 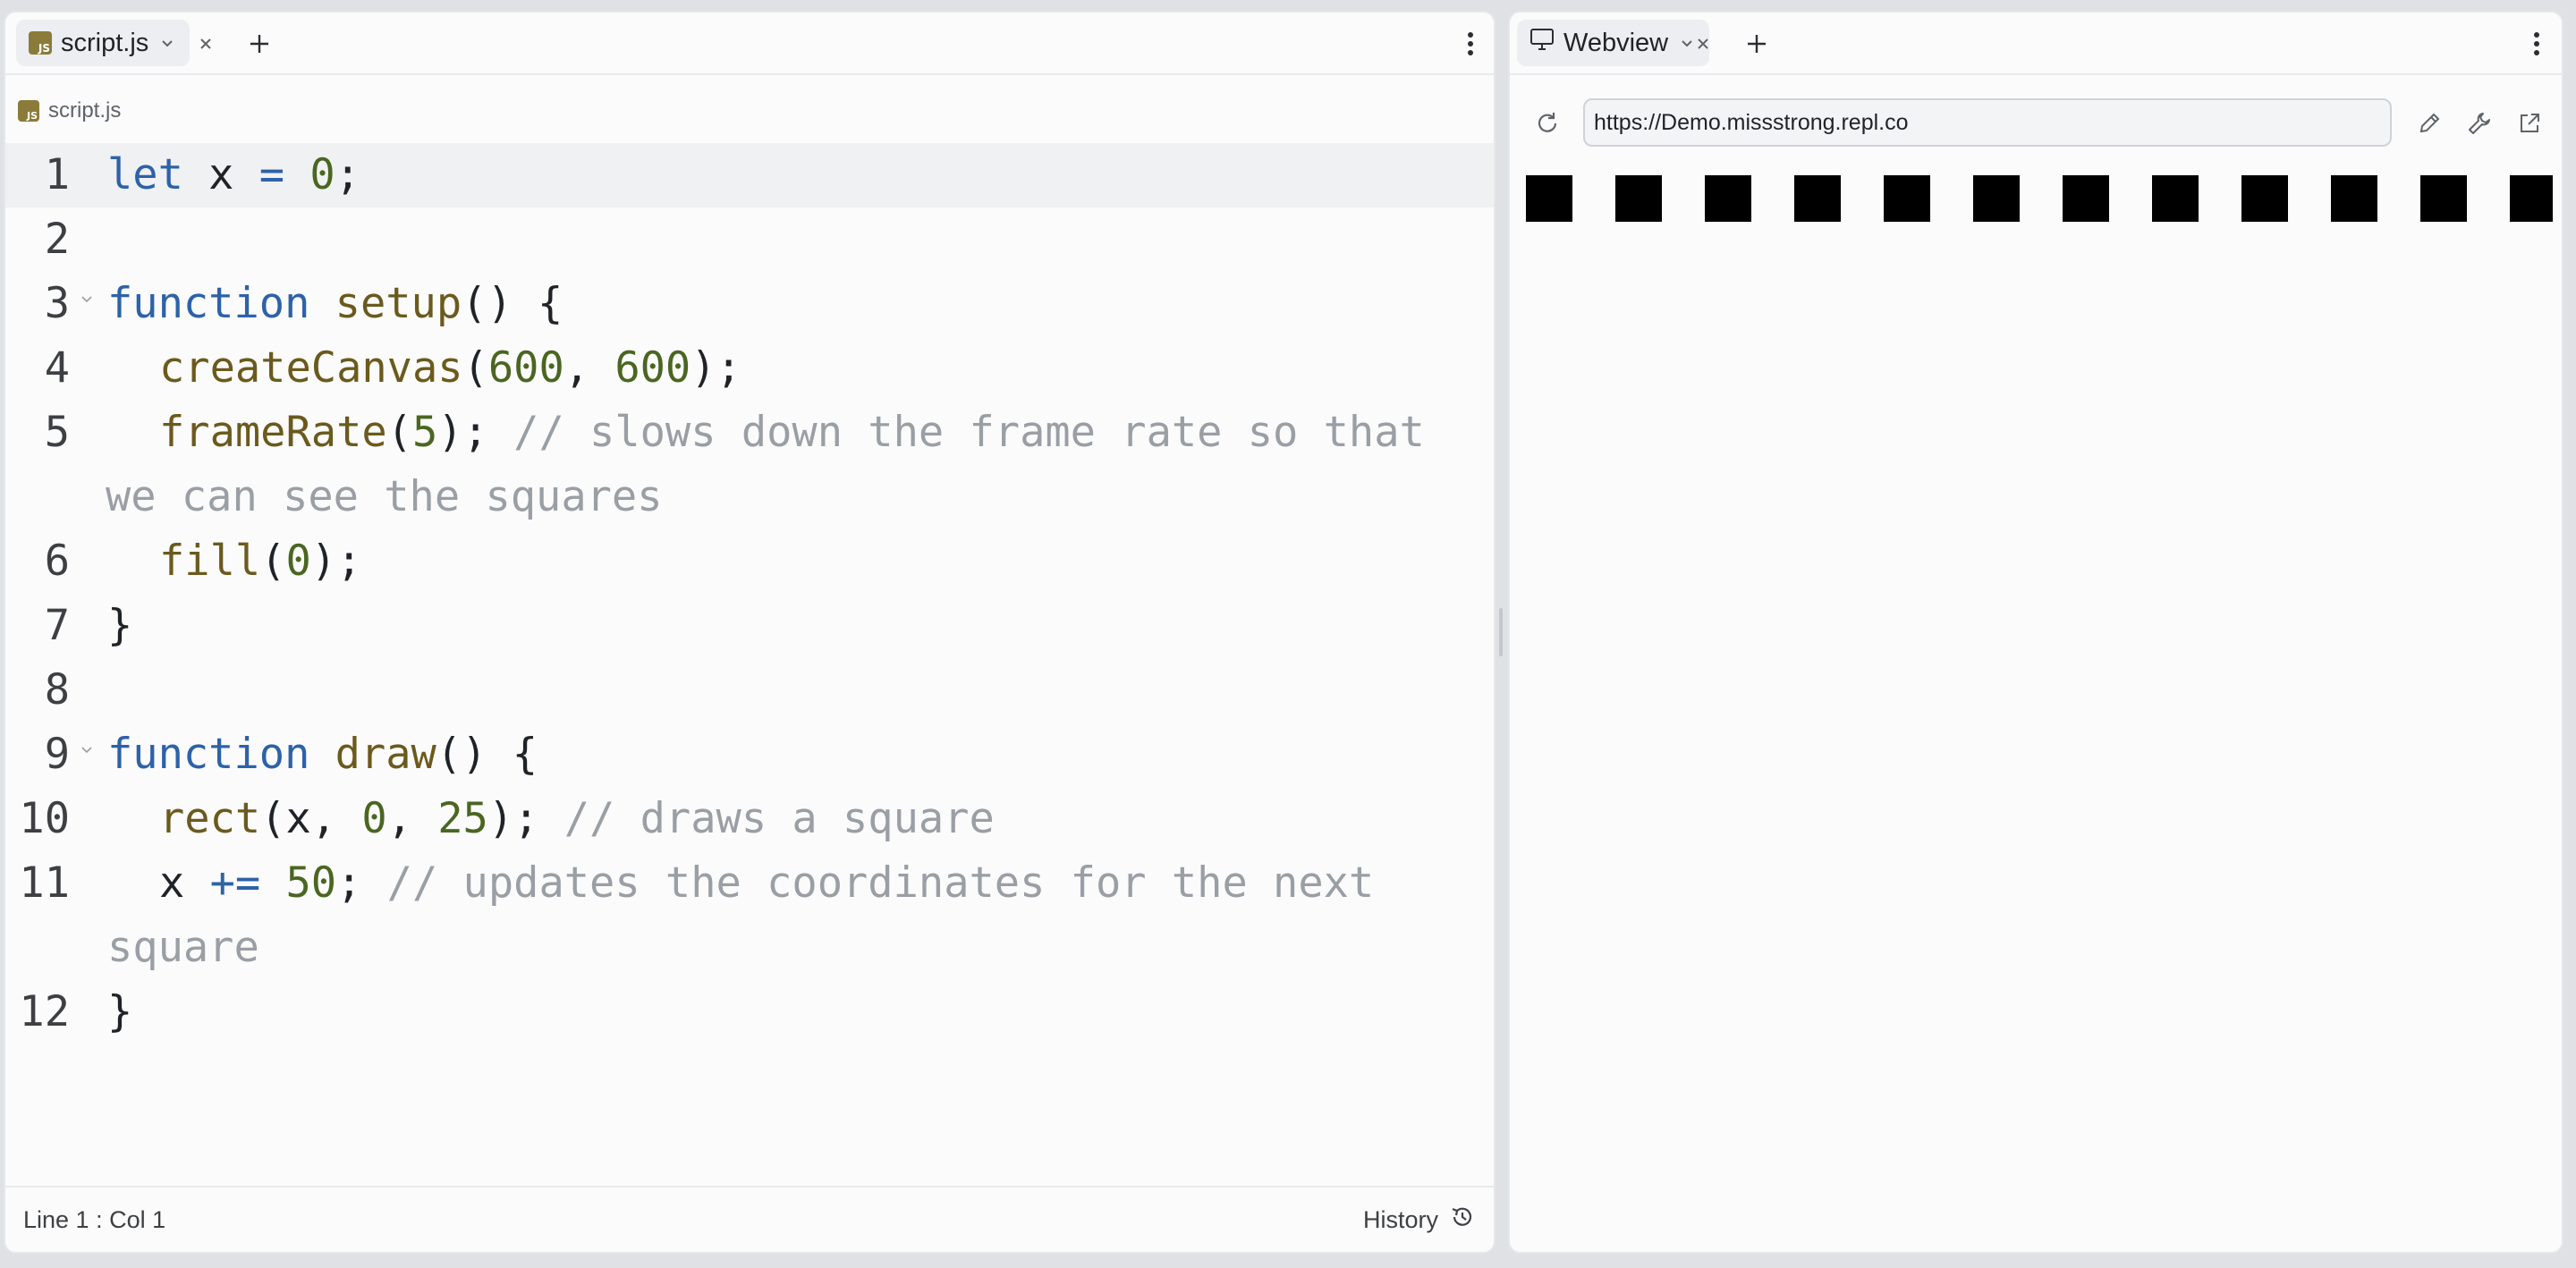 I want to click on function-name: fill, so click(x=210, y=561).